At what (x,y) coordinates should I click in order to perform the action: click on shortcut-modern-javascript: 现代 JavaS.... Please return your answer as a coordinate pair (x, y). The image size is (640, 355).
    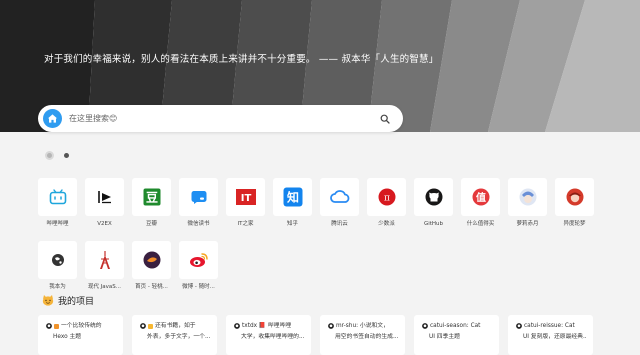
    Looking at the image, I should click on (104, 266).